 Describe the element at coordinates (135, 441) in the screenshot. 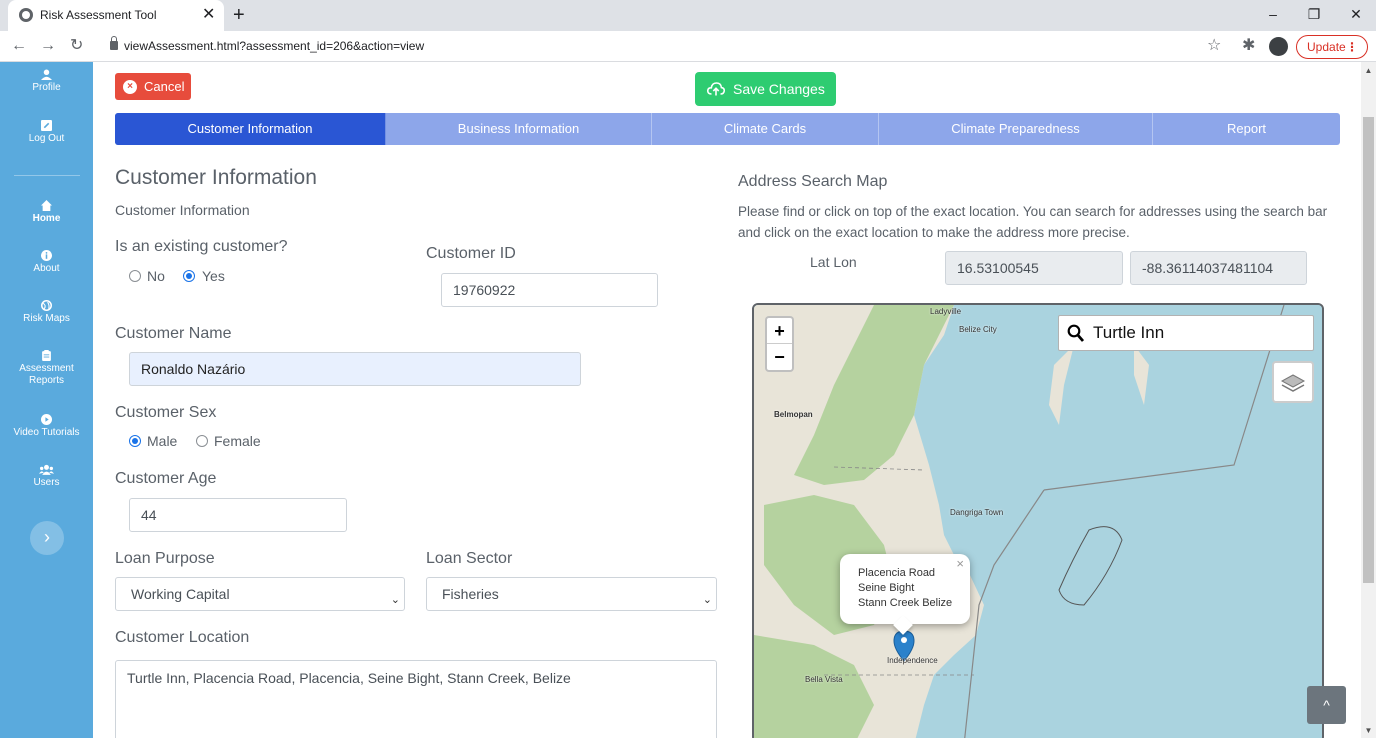

I see `sex-male-radio` at that location.